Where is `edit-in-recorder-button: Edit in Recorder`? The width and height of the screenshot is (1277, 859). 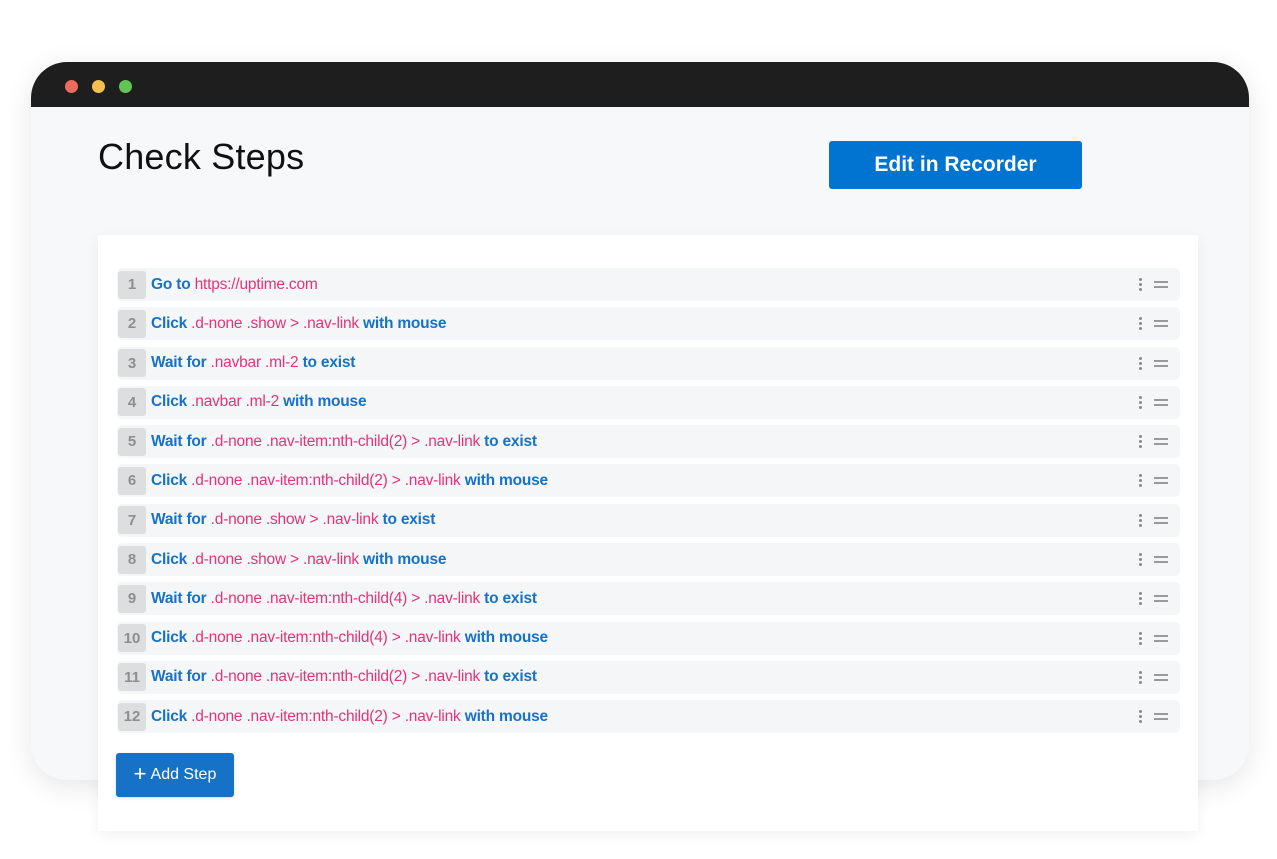 edit-in-recorder-button: Edit in Recorder is located at coordinates (955, 165).